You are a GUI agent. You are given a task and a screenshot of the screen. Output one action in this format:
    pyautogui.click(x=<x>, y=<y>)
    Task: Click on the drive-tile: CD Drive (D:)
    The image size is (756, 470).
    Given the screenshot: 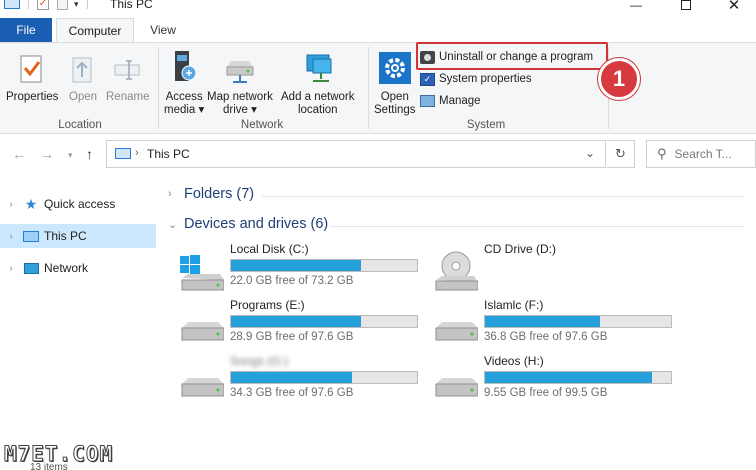 What is the action you would take?
    pyautogui.click(x=559, y=267)
    